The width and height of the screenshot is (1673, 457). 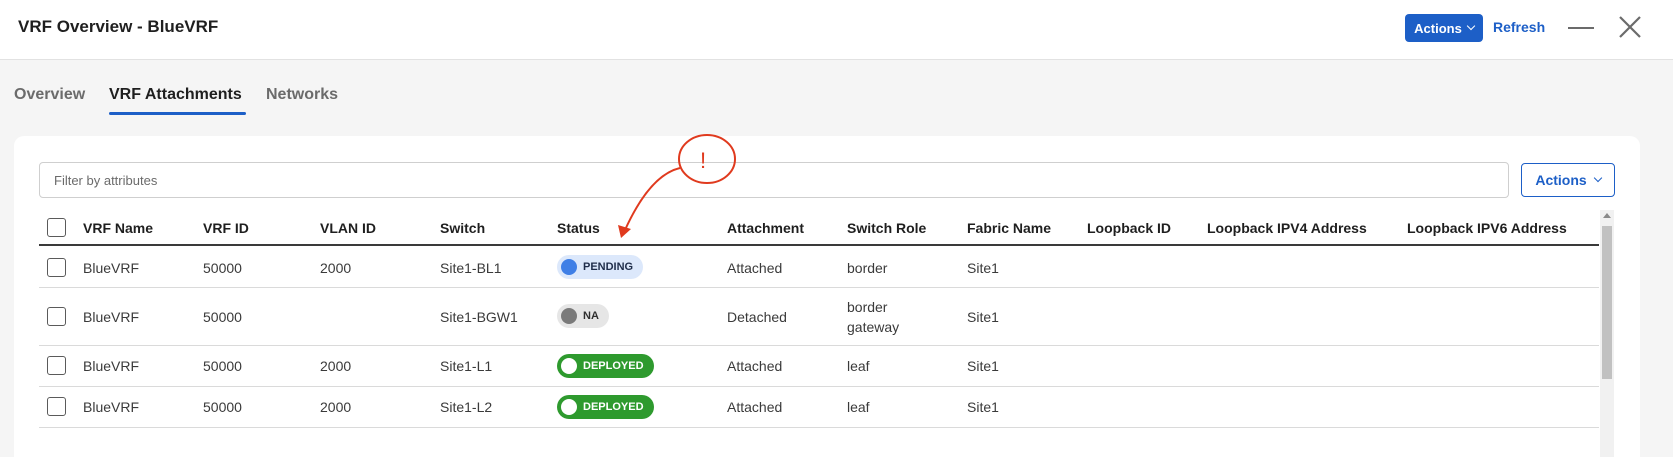 What do you see at coordinates (1129, 228) in the screenshot?
I see `column-header-loopback-id: Loopback ID` at bounding box center [1129, 228].